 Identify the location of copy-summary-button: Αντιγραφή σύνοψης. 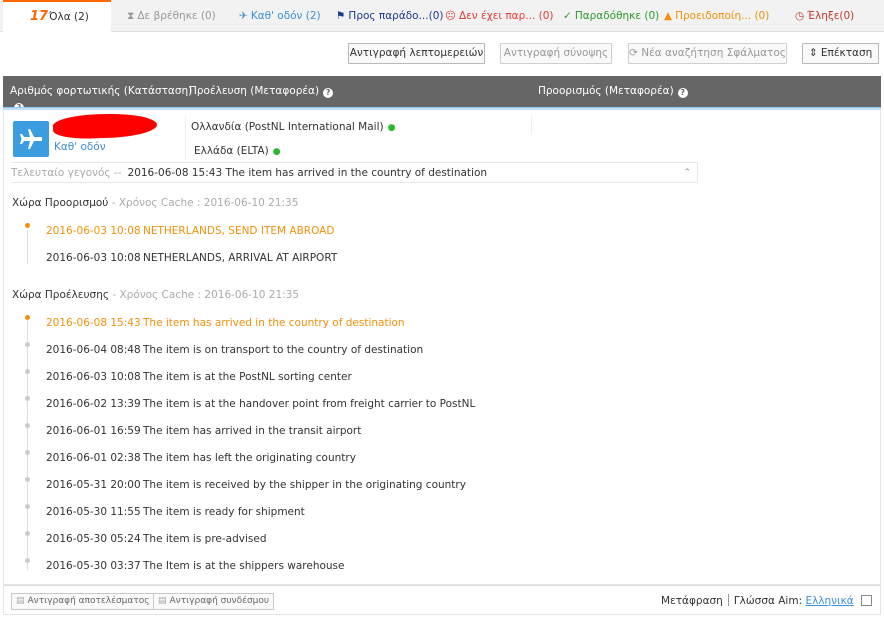
(556, 53).